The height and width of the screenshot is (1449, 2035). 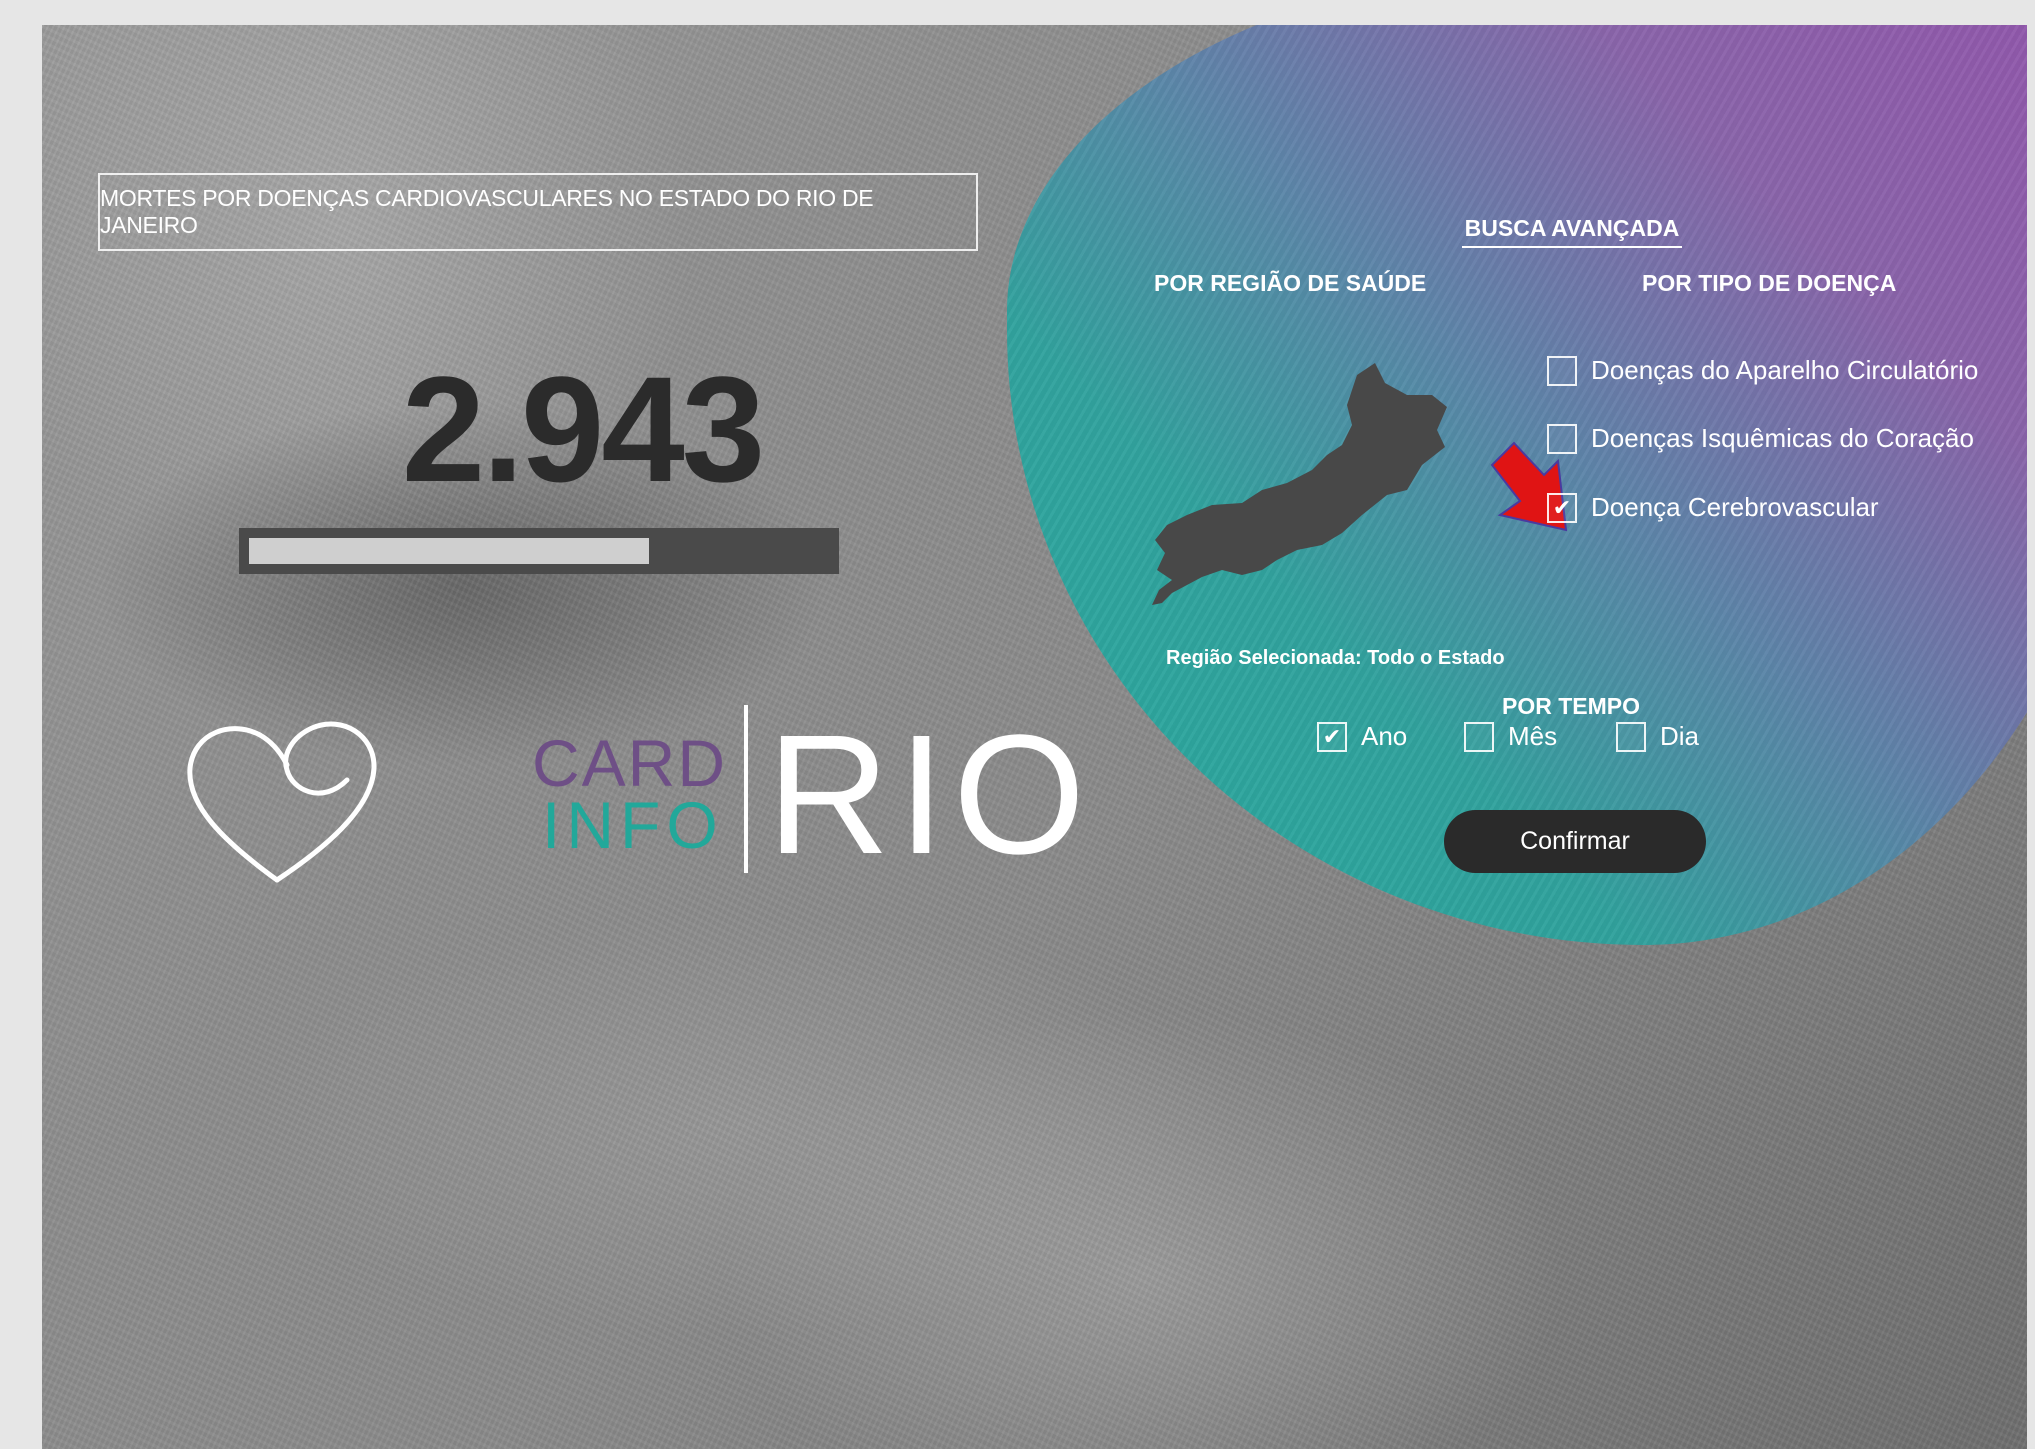 I want to click on logo-divider, so click(x=746, y=789).